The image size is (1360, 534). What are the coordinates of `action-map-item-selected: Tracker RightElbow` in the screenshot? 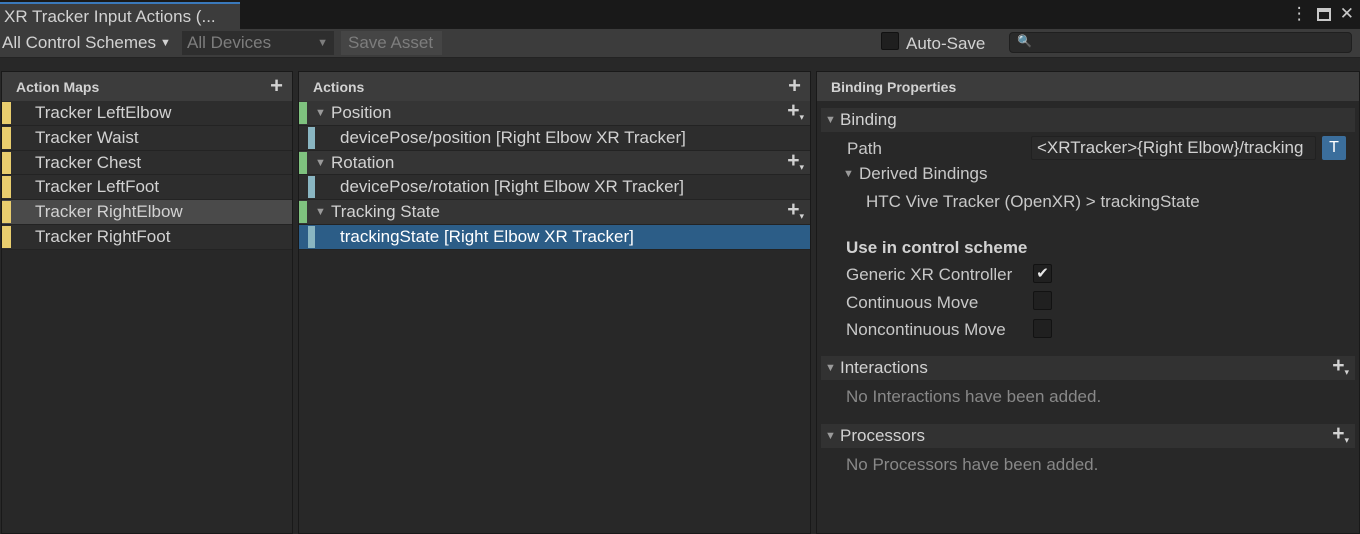 It's located at (147, 212).